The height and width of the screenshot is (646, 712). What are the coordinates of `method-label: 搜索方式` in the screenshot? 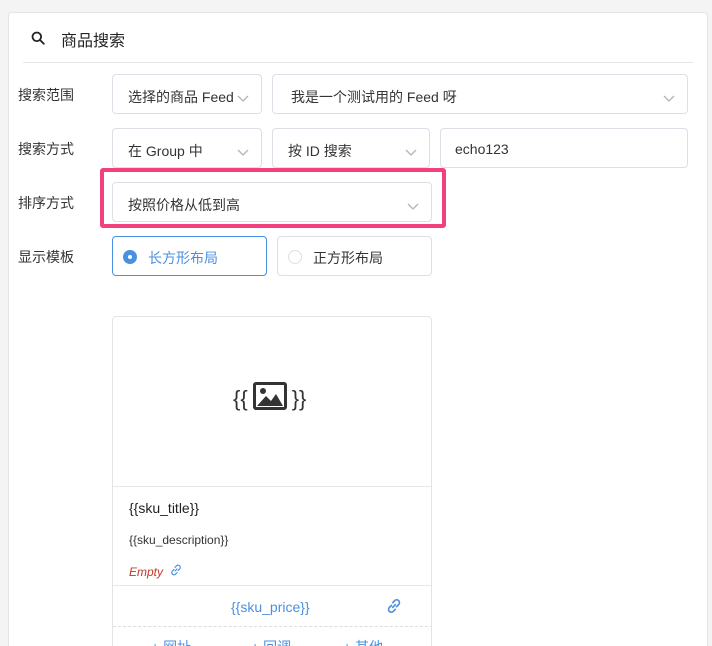 It's located at (46, 149).